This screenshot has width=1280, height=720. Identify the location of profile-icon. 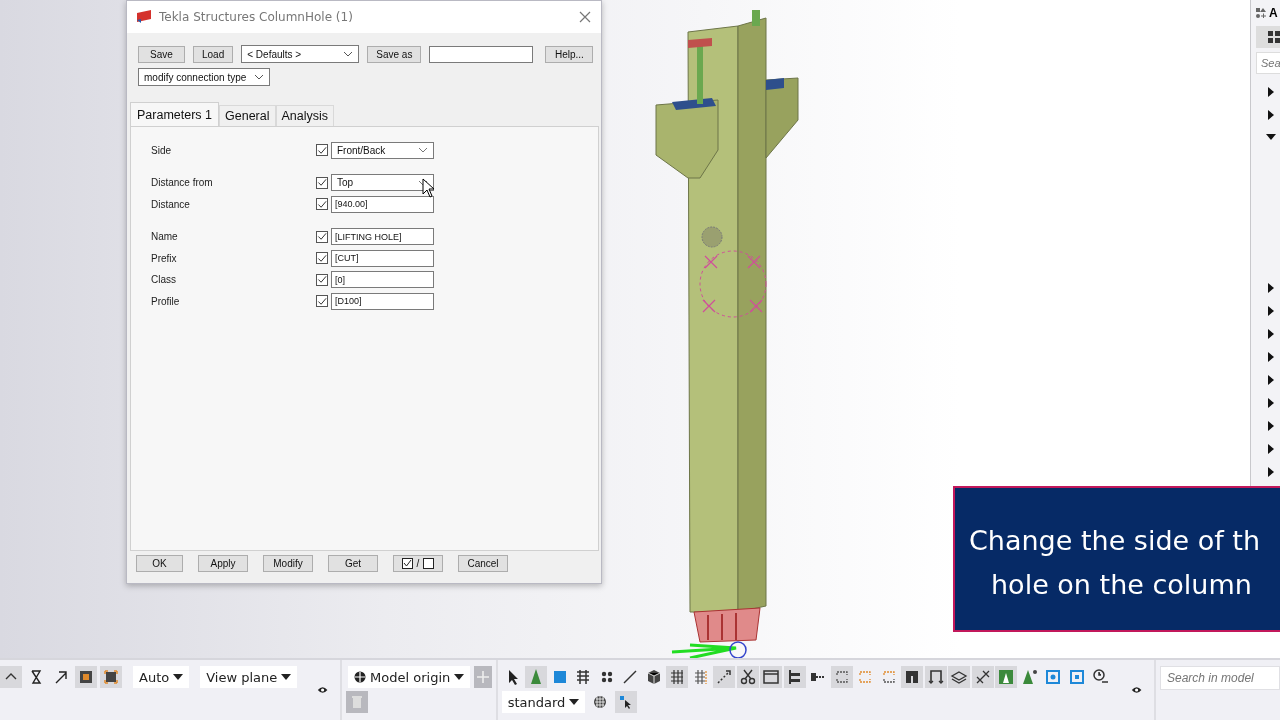
(912, 677).